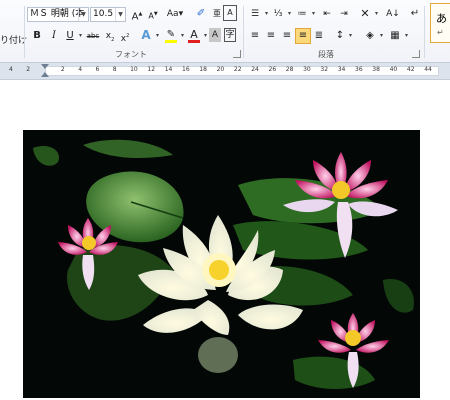 The image size is (450, 400). What do you see at coordinates (344, 14) in the screenshot?
I see `increase-indent-icon: ⇥` at bounding box center [344, 14].